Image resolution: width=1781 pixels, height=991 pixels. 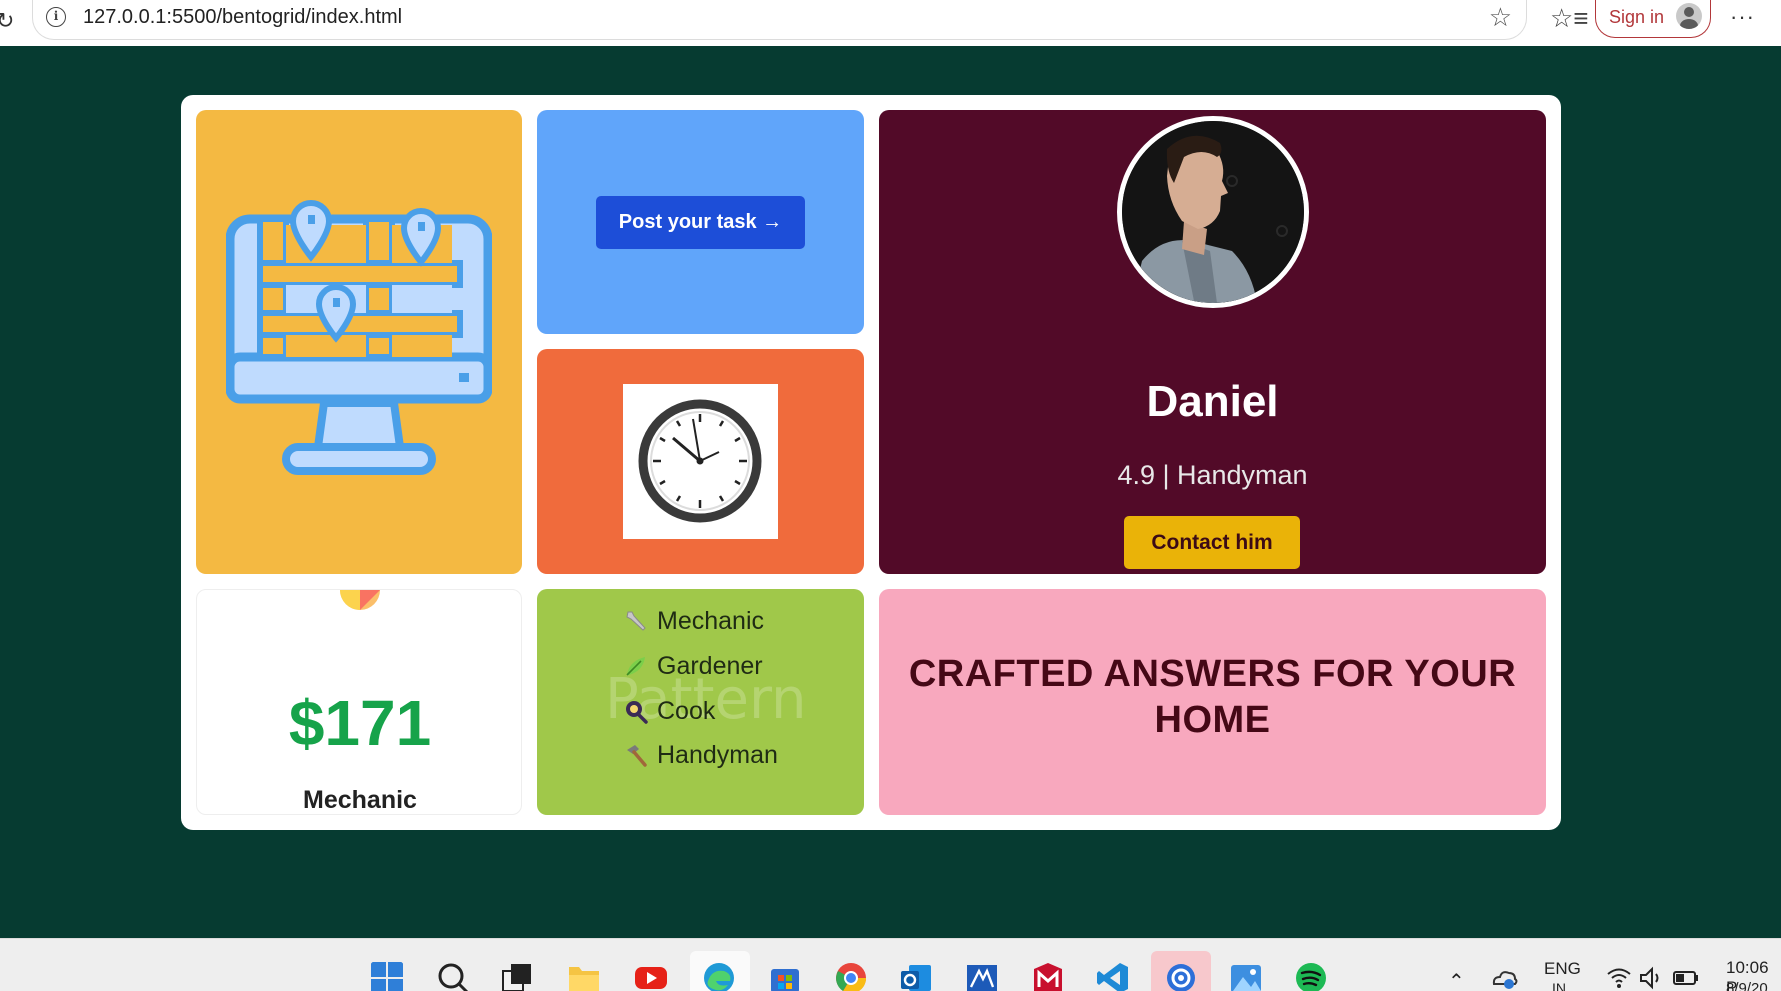 I want to click on clock-tile, so click(x=700, y=461).